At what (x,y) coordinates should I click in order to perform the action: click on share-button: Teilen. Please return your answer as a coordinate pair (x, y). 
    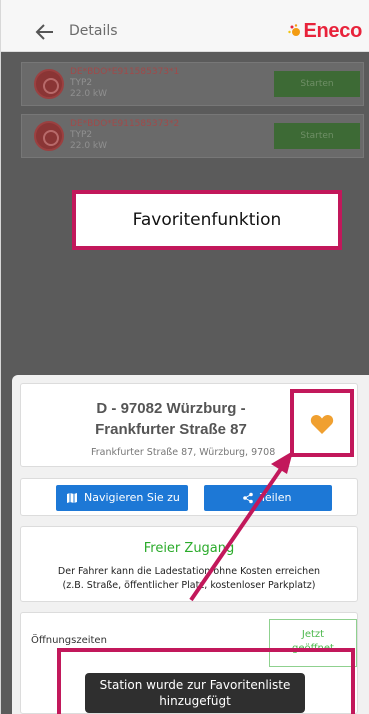
    Looking at the image, I should click on (268, 498).